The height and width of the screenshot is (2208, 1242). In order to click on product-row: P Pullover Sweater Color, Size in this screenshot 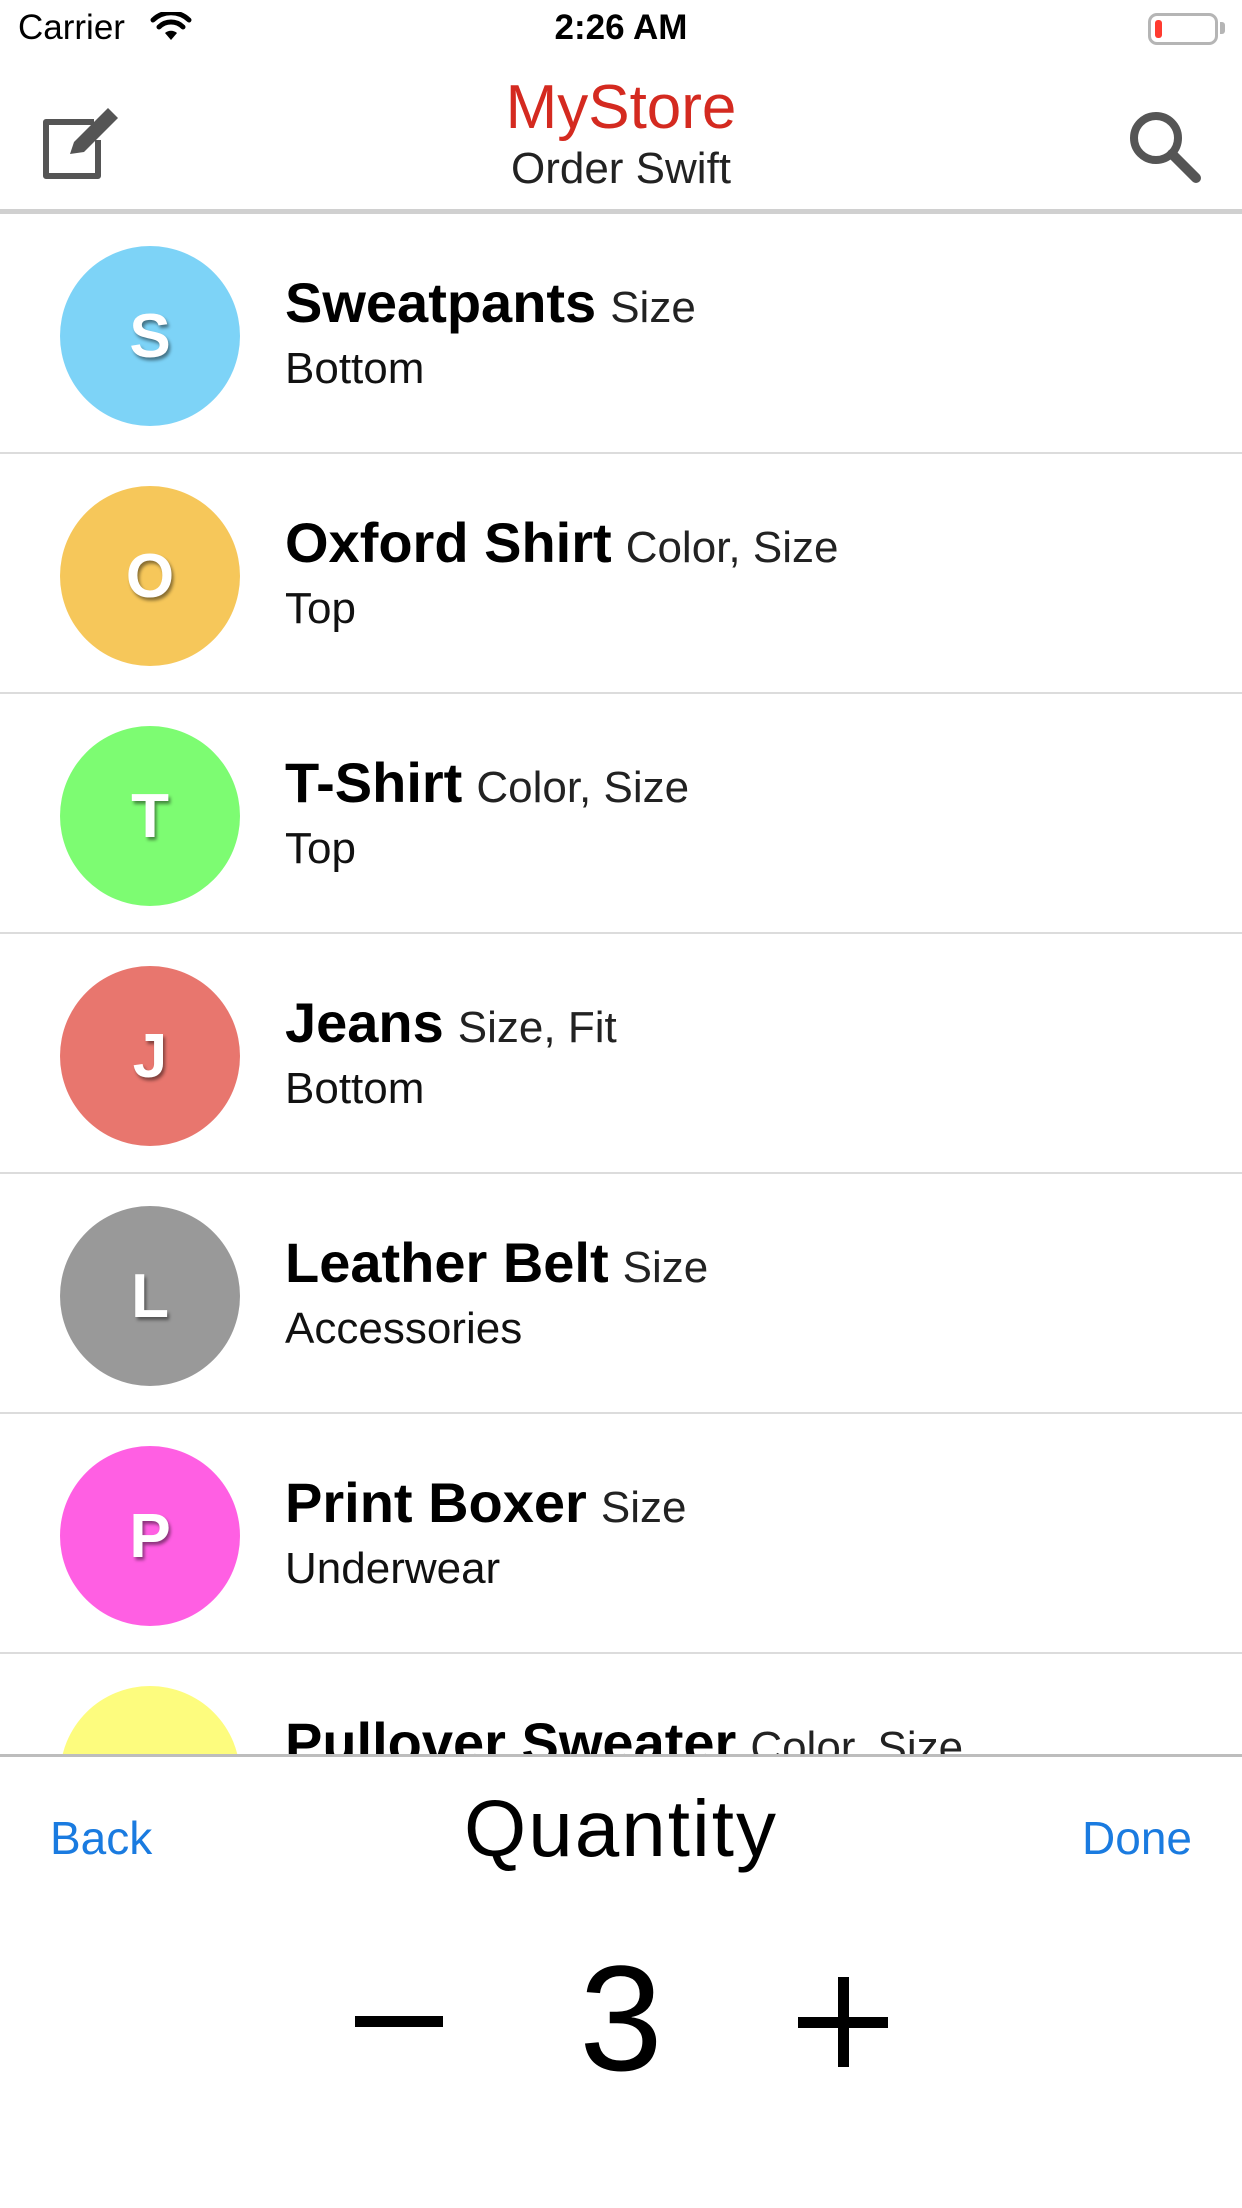, I will do `click(621, 1704)`.